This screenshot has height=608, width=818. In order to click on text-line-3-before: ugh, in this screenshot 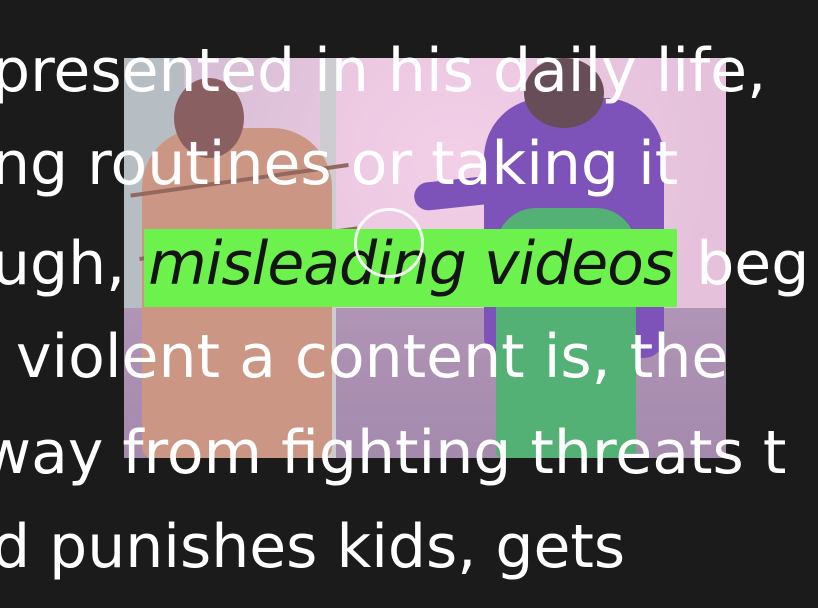, I will do `click(63, 264)`.